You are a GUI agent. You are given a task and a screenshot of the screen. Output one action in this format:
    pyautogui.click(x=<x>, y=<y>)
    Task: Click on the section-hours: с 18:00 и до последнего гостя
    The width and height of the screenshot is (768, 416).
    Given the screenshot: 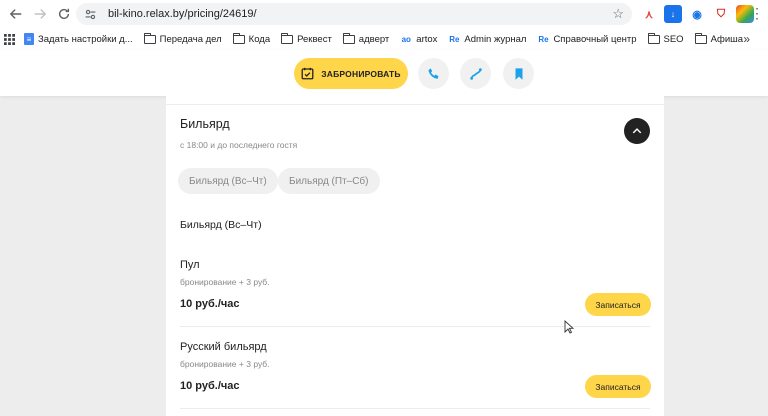 What is the action you would take?
    pyautogui.click(x=239, y=145)
    